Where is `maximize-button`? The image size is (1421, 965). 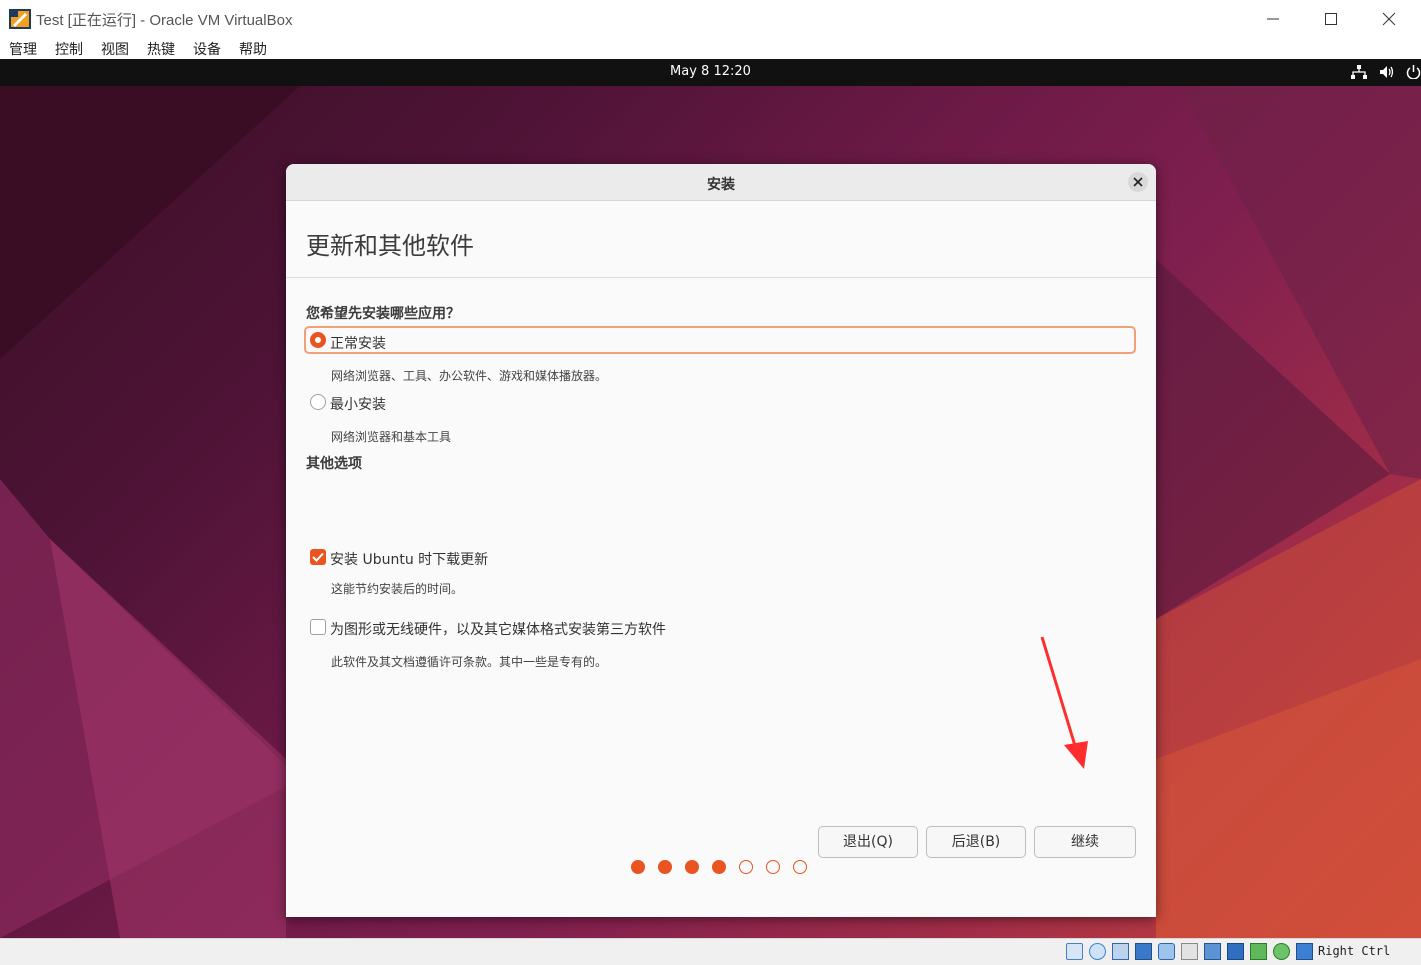 maximize-button is located at coordinates (1331, 19).